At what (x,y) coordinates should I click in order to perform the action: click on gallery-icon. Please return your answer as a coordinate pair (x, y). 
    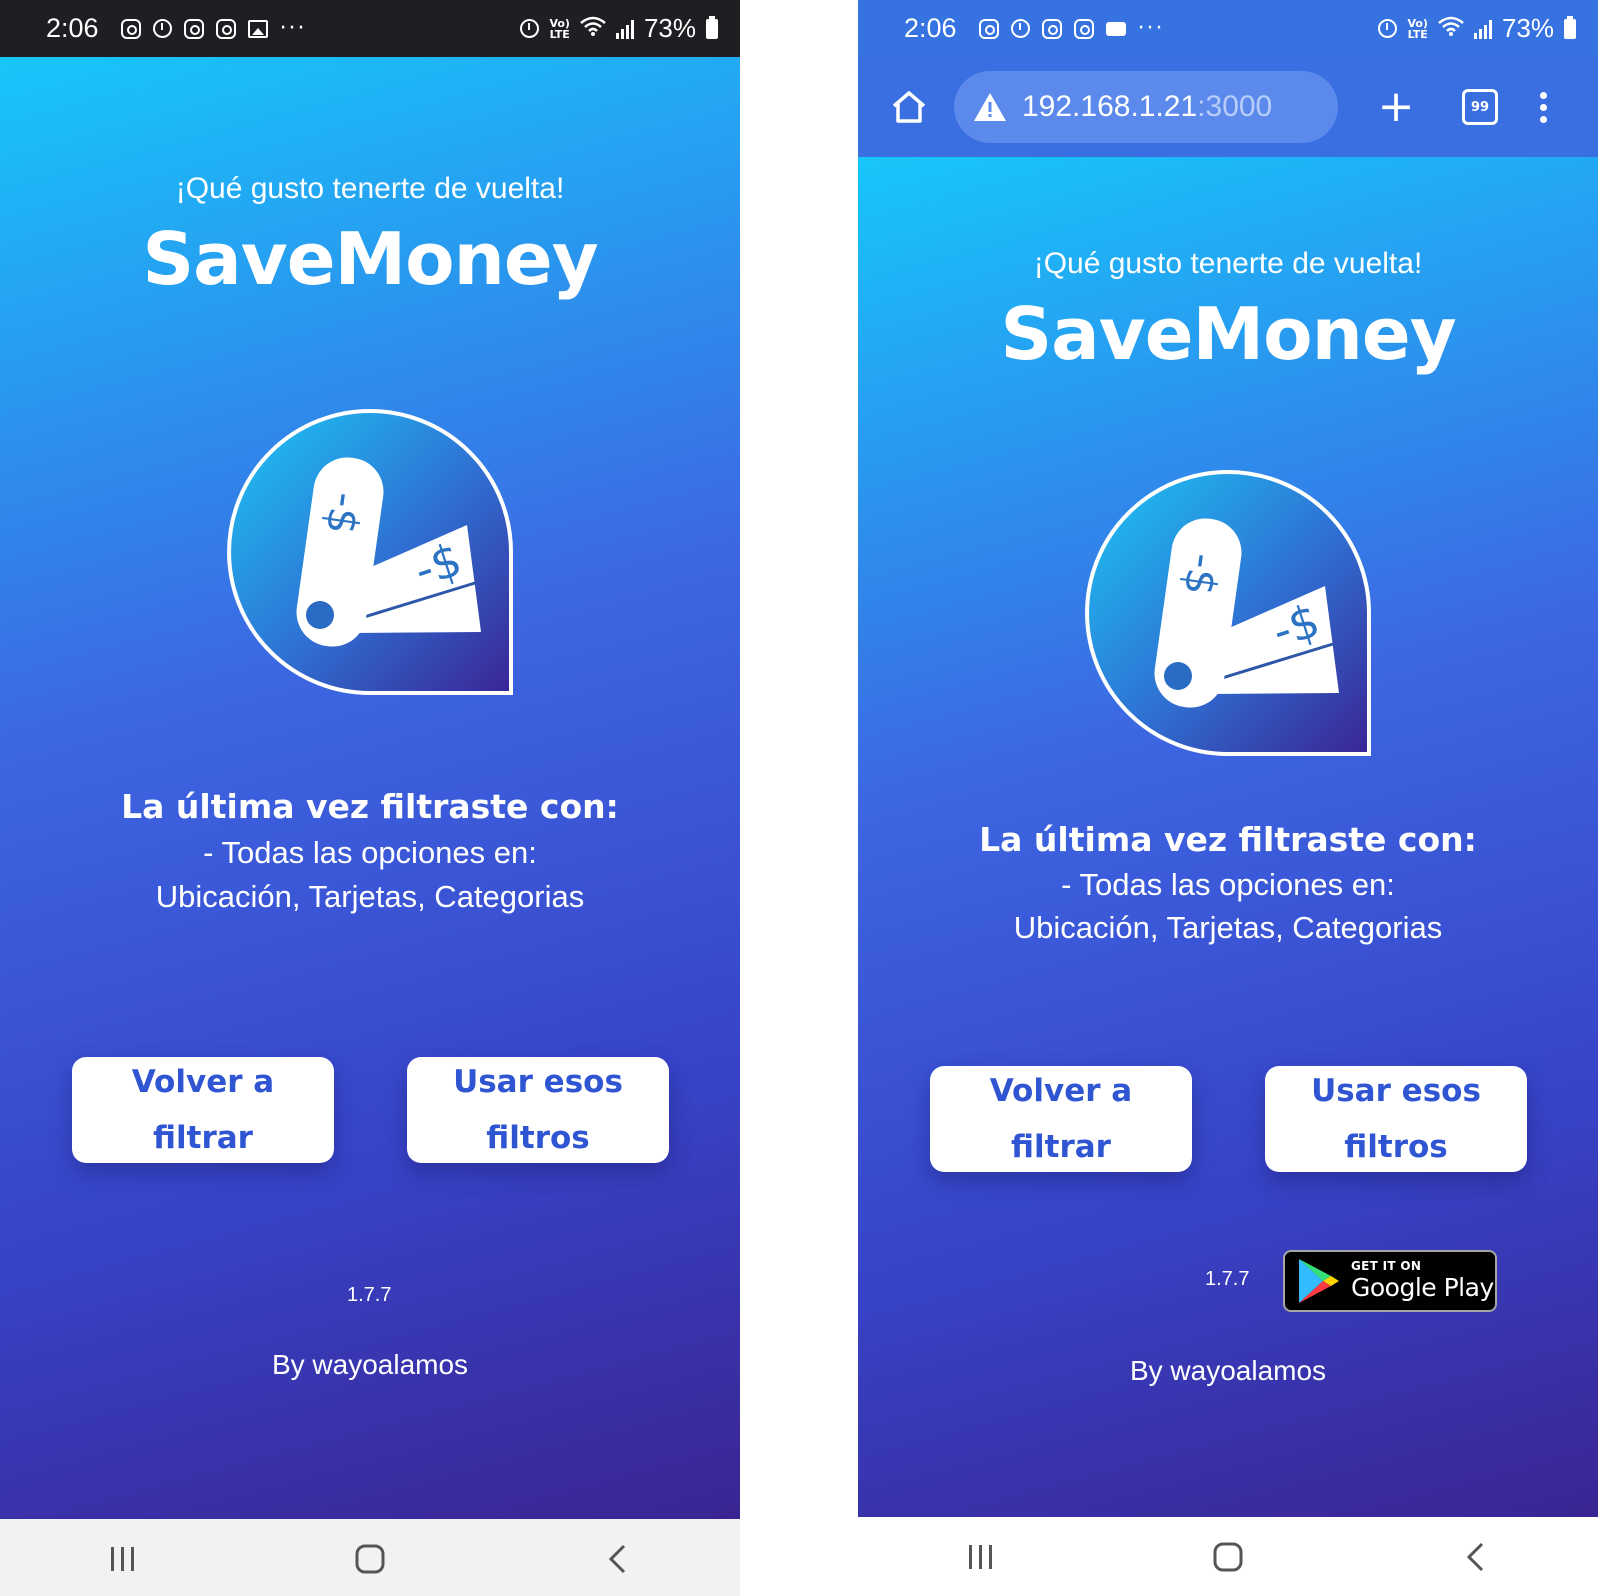
    Looking at the image, I should click on (257, 28).